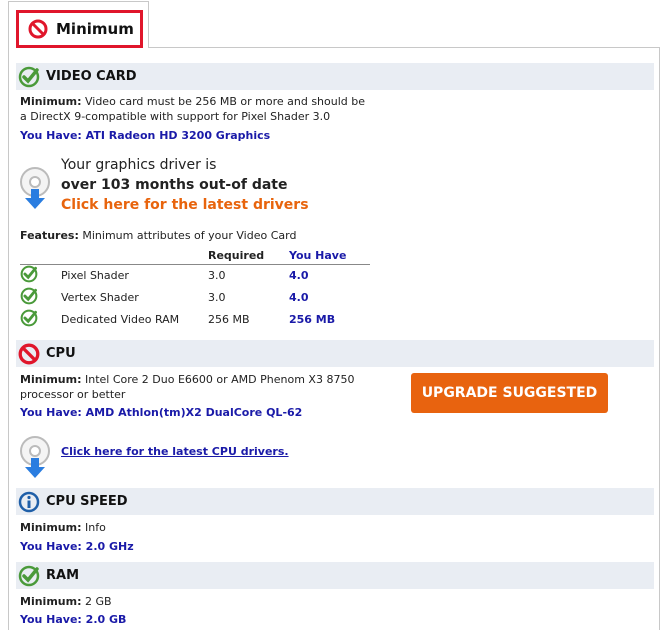 This screenshot has width=668, height=630. I want to click on driver-status-line2: over 103 months out-of date, so click(174, 185).